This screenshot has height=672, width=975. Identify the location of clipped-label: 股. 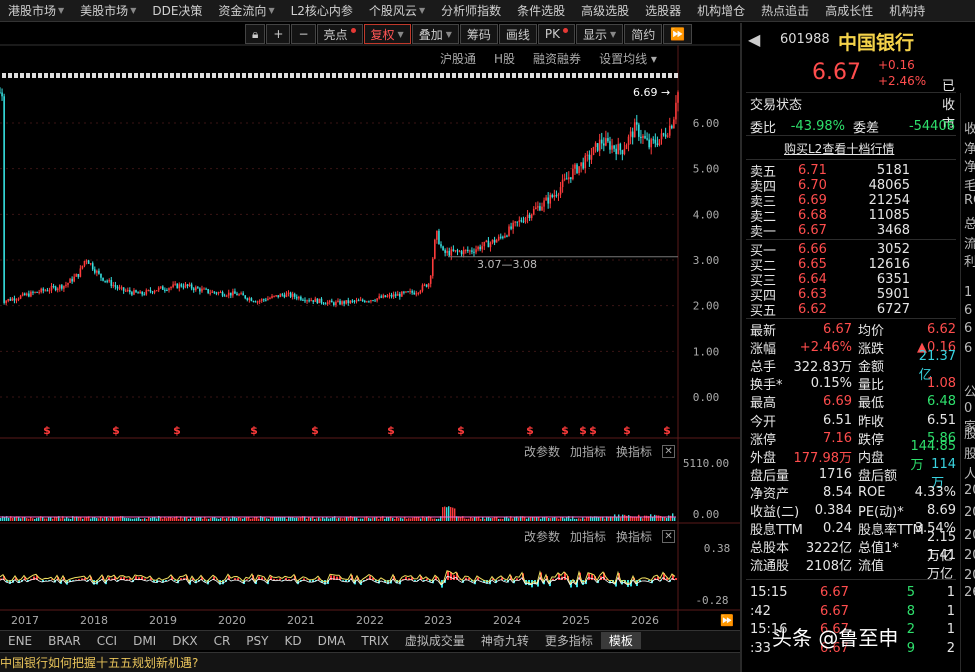
(969, 434).